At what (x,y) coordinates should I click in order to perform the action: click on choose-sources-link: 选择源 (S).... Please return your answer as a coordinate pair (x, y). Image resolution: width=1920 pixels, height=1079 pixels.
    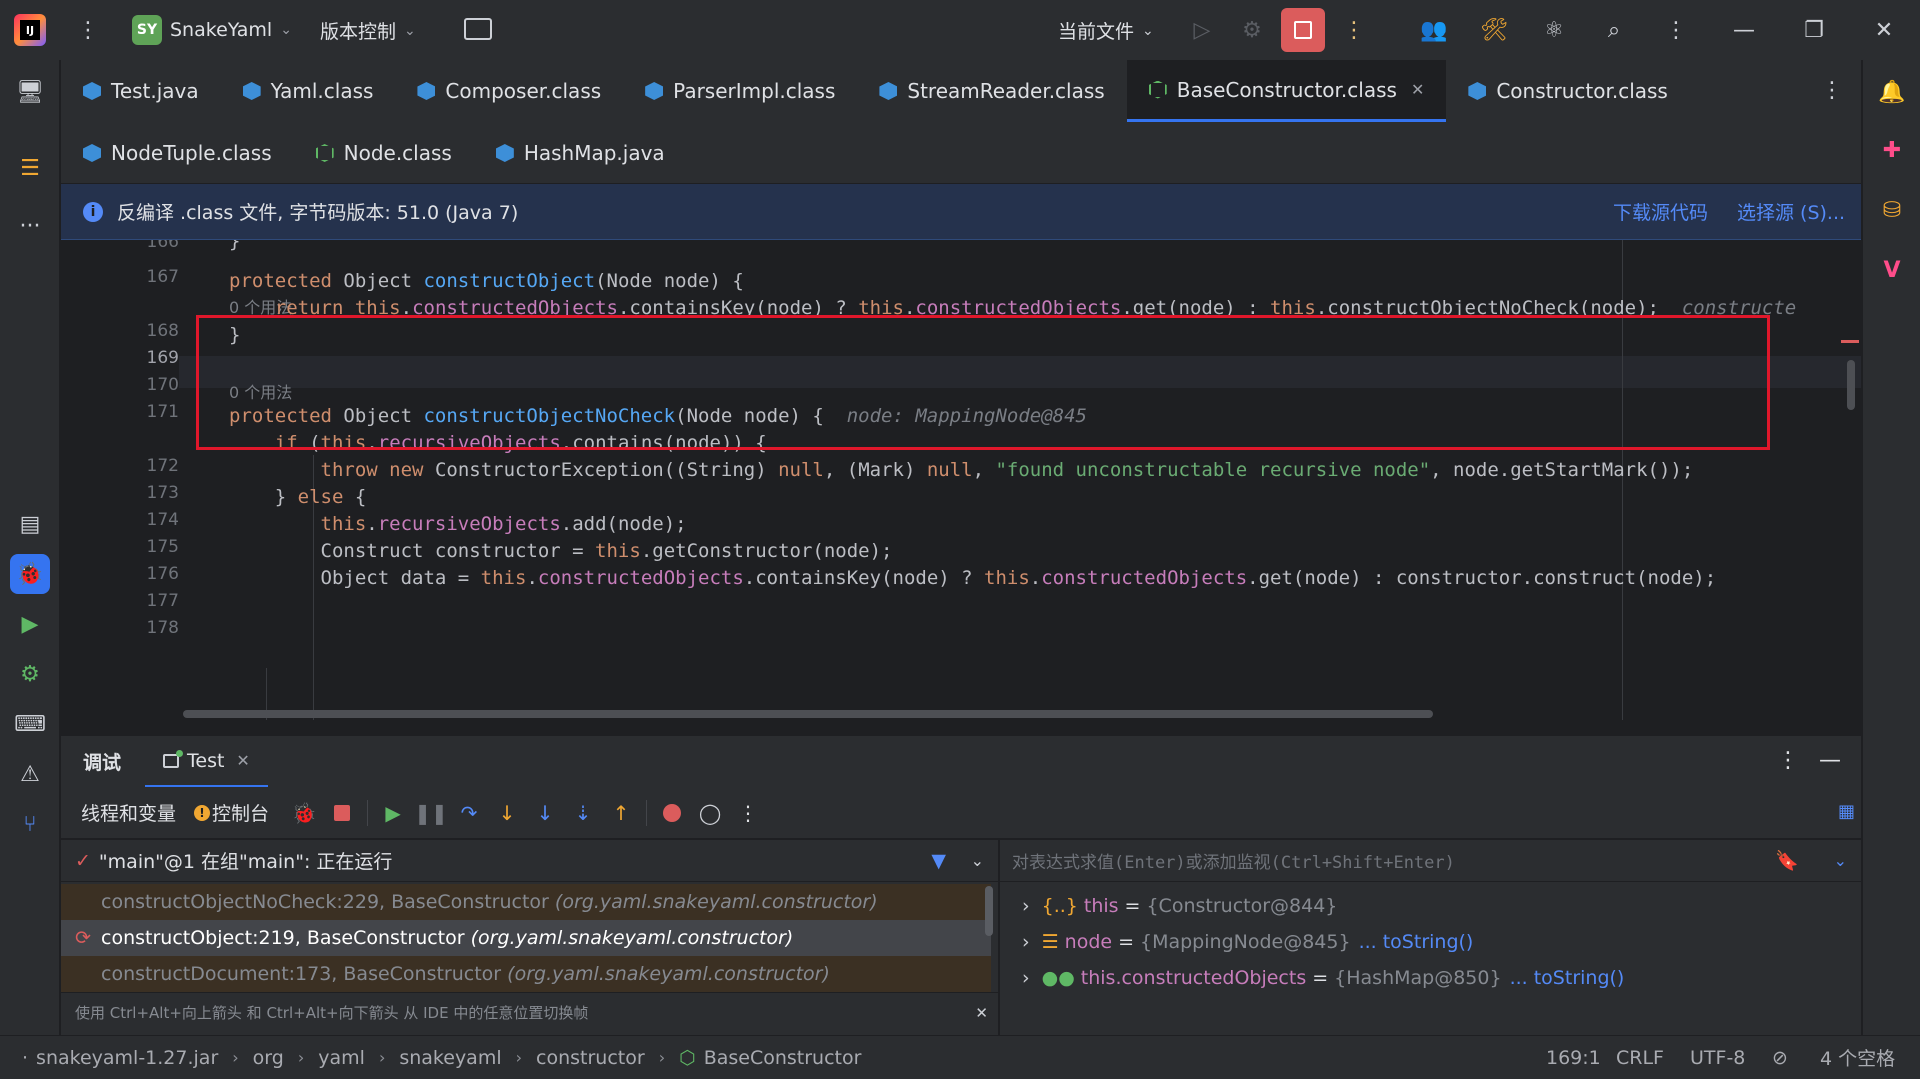
    Looking at the image, I should click on (1791, 211).